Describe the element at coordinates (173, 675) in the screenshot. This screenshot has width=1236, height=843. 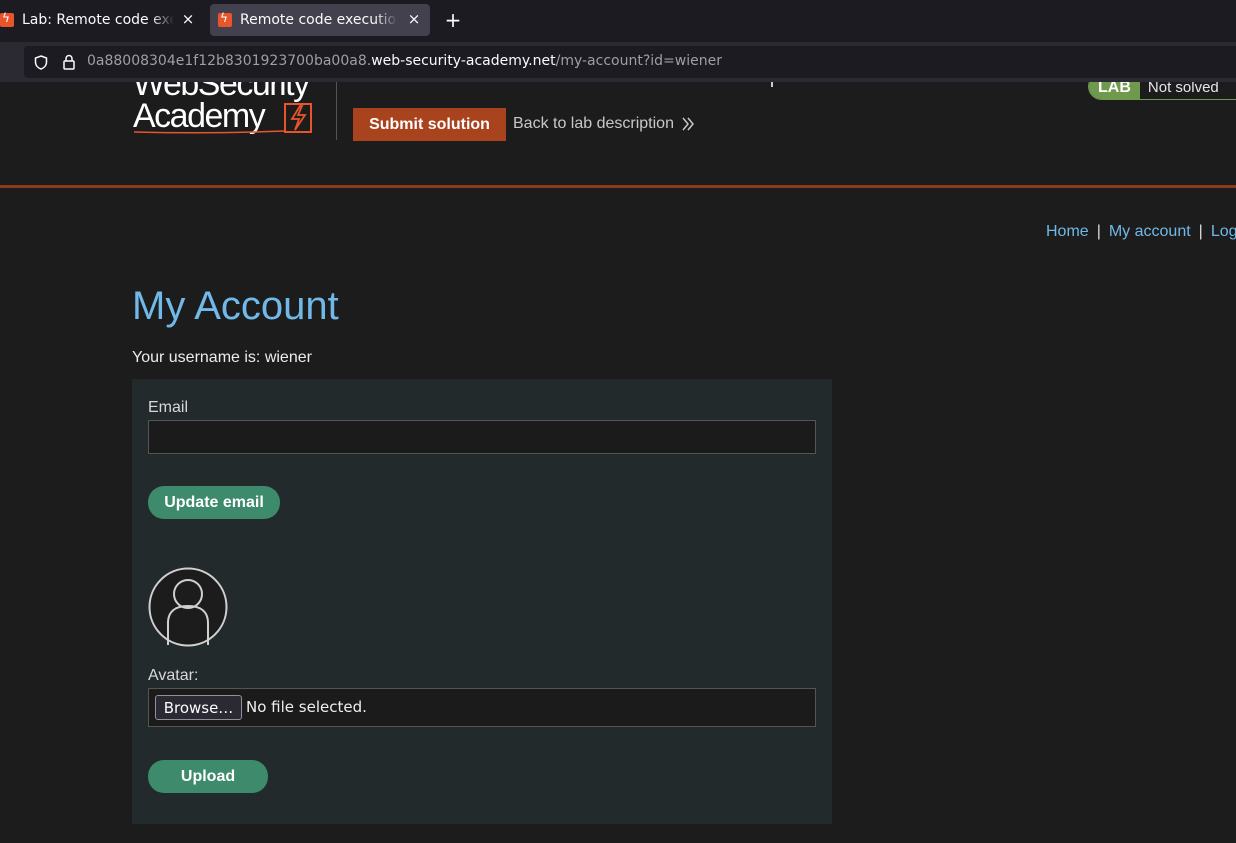
I see `avatar-label: Avatar:` at that location.